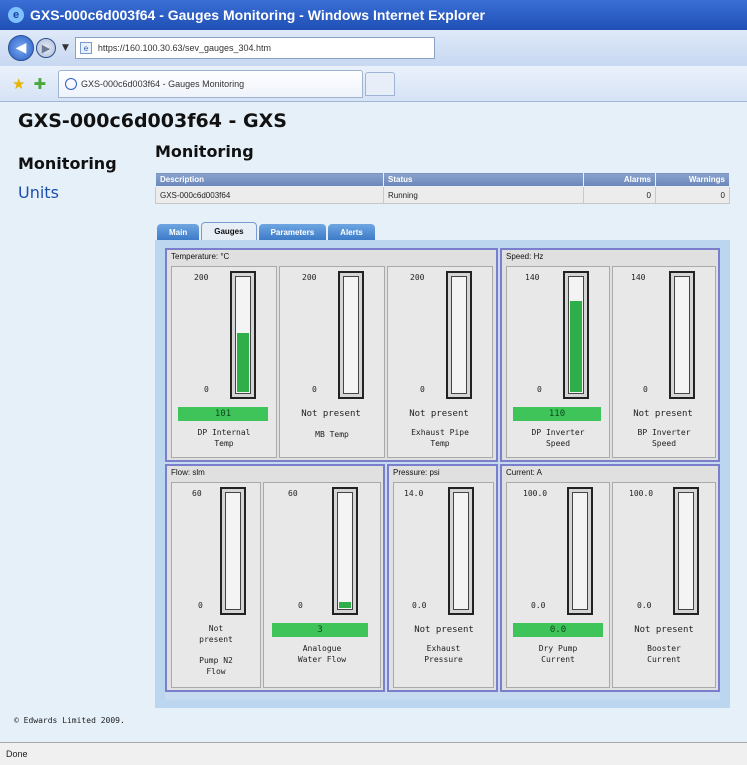 This screenshot has width=747, height=765. I want to click on gauge-exhaust-pipe-temp: 200 0 Not present Exhaust Pipe Temp, so click(440, 362).